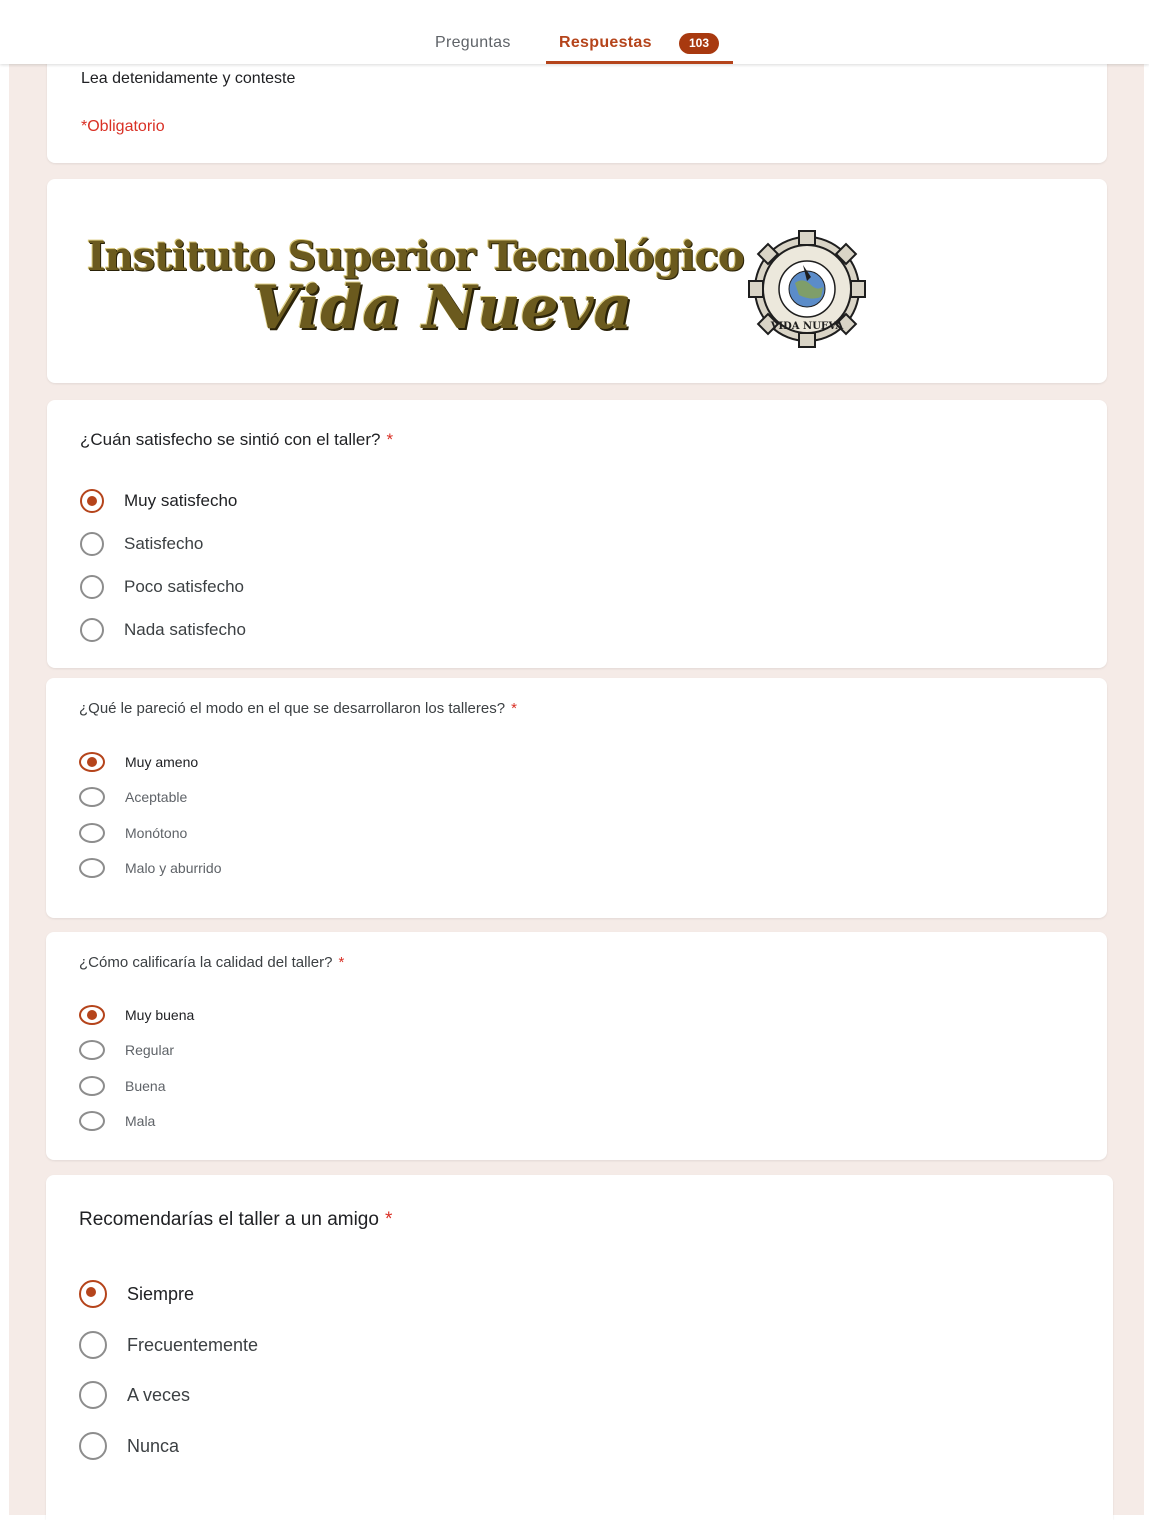  Describe the element at coordinates (160, 1015) in the screenshot. I see `option-label: Muy buena` at that location.